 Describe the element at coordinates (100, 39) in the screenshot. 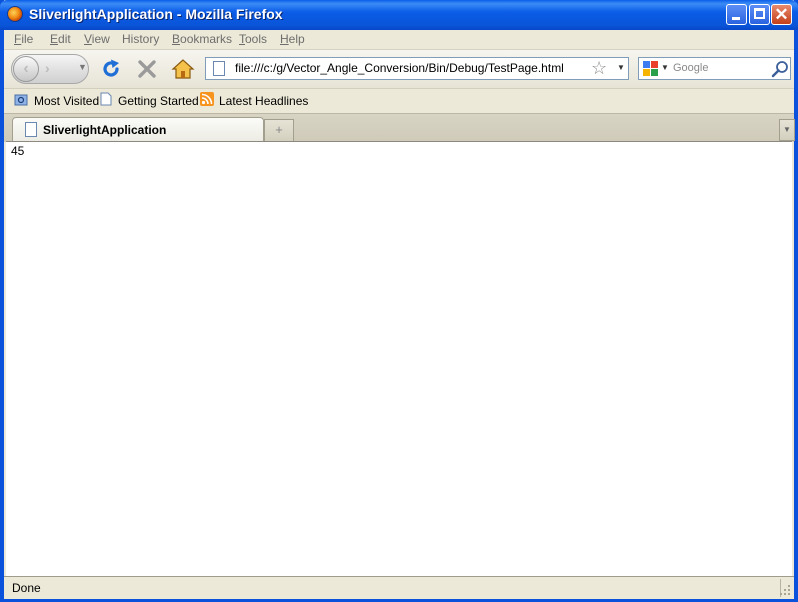

I see `menu-view-label: iew` at that location.